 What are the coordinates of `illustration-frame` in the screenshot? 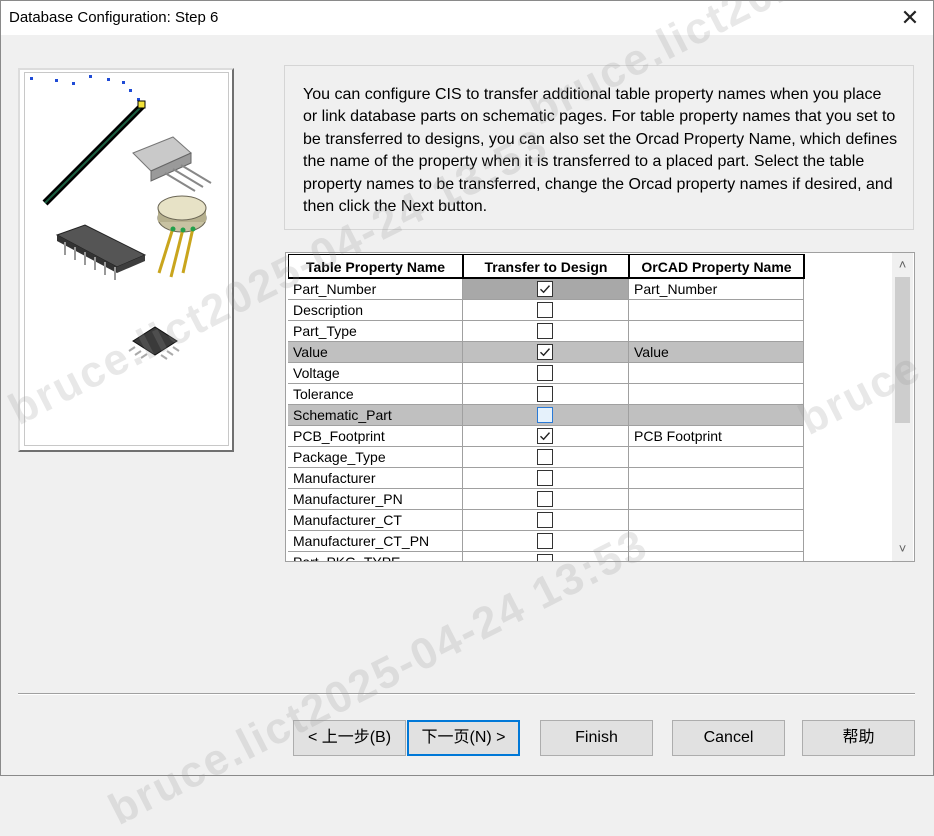 It's located at (126, 259).